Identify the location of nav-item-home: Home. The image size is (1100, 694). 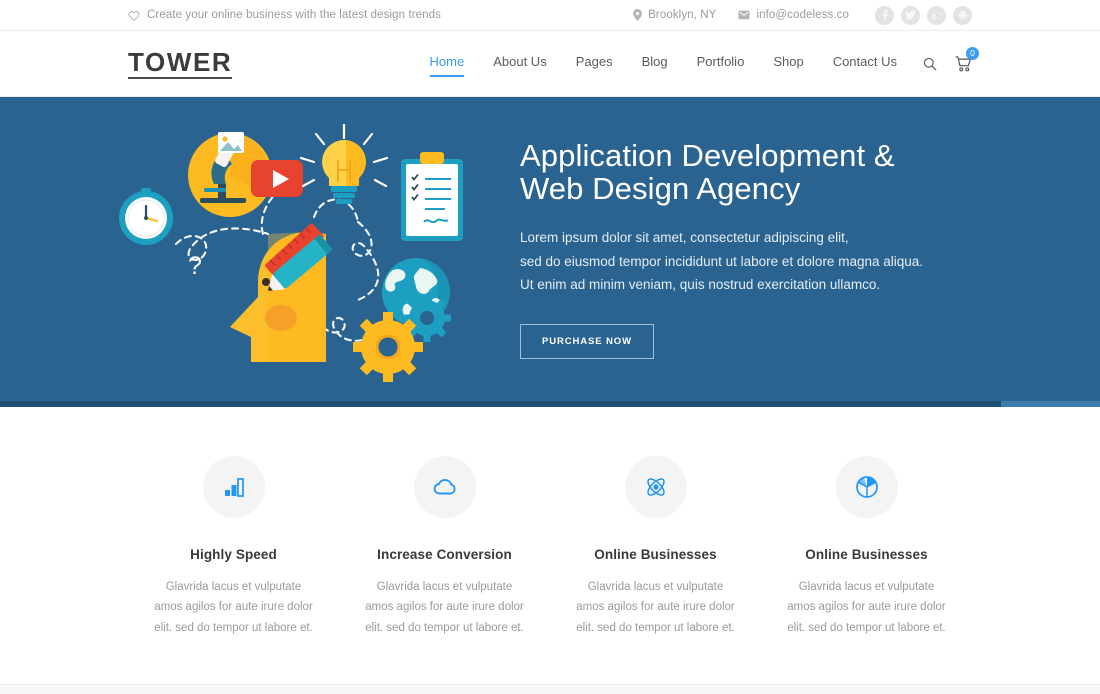
(446, 65).